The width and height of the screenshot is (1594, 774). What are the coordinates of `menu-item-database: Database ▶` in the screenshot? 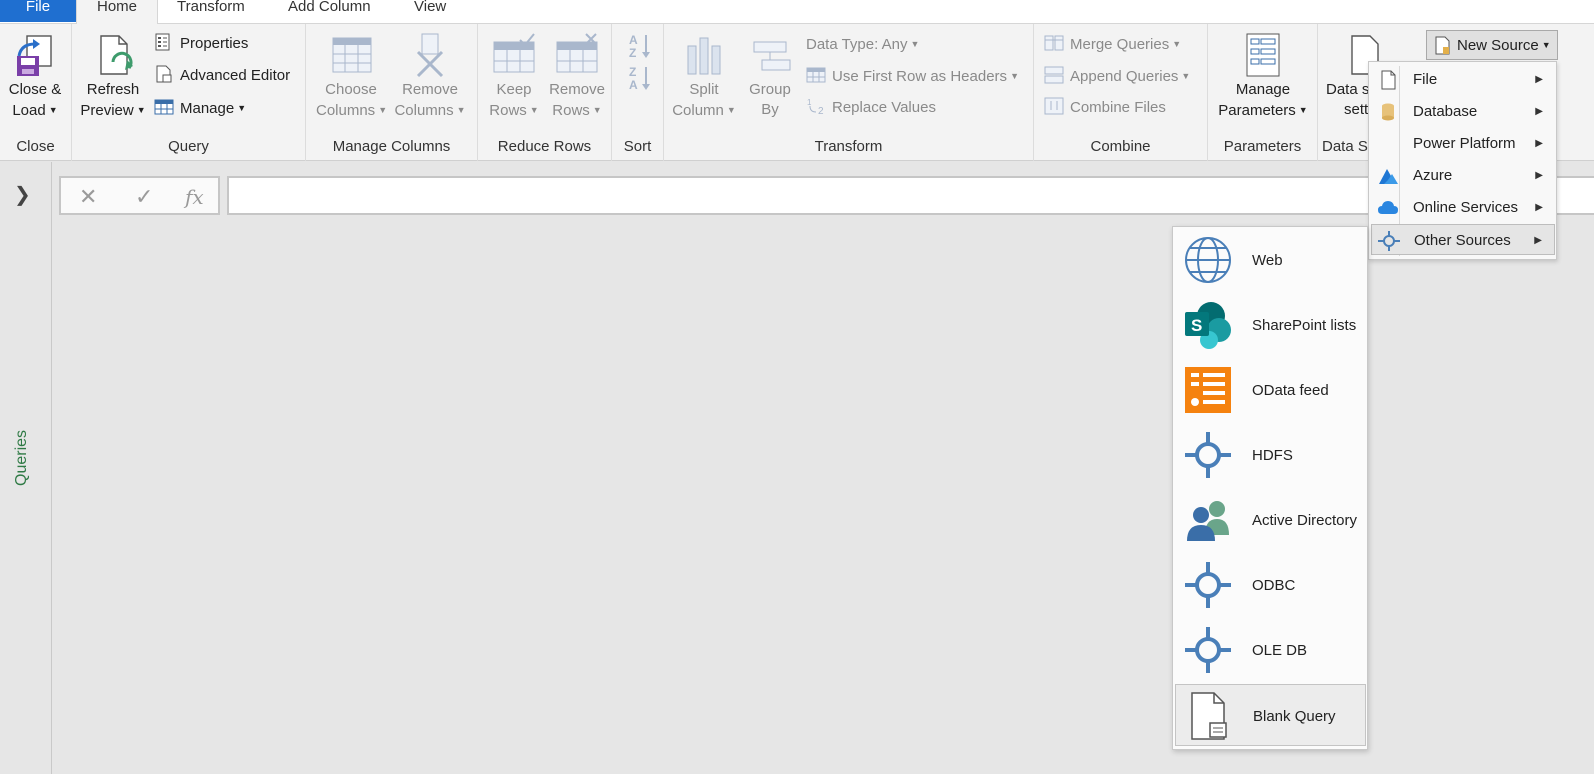 It's located at (1463, 111).